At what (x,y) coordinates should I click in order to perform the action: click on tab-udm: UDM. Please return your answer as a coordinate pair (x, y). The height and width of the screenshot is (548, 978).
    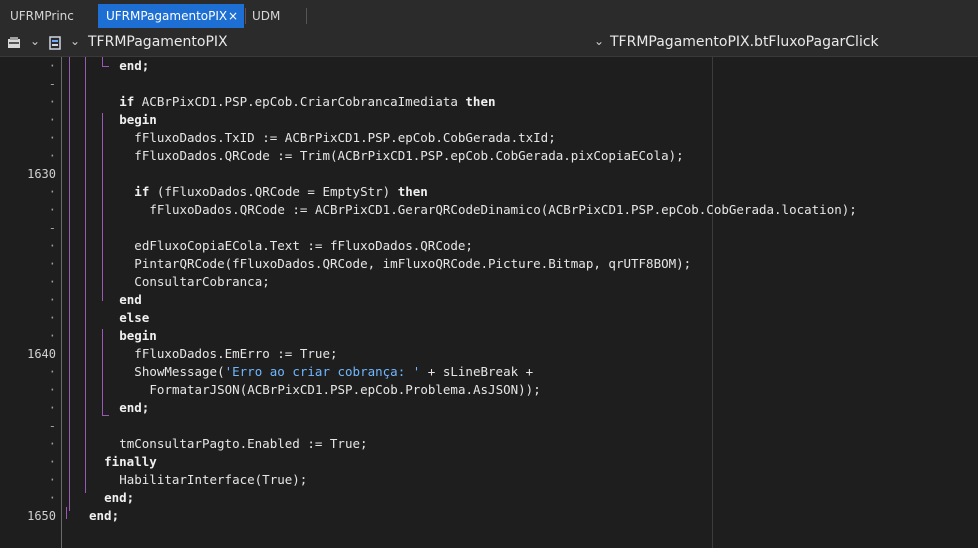
    Looking at the image, I should click on (275, 16).